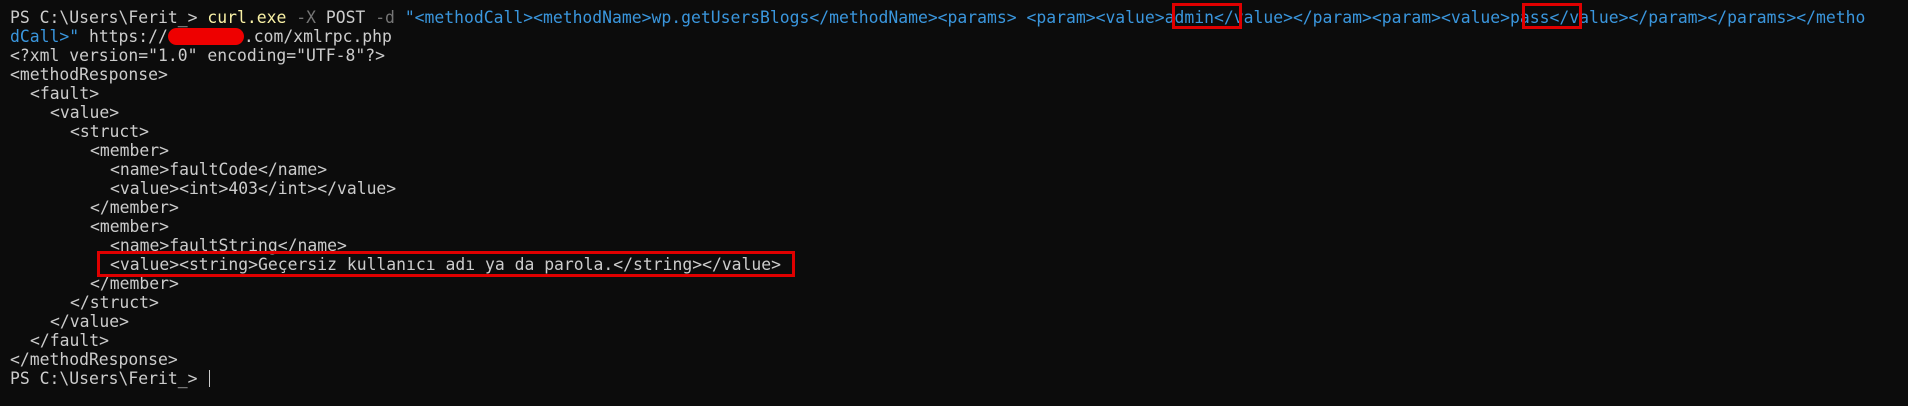 The width and height of the screenshot is (1908, 406). Describe the element at coordinates (197, 55) in the screenshot. I see `xml-declaration: <?xml version="1.0" encoding="UTF-8"?>` at that location.